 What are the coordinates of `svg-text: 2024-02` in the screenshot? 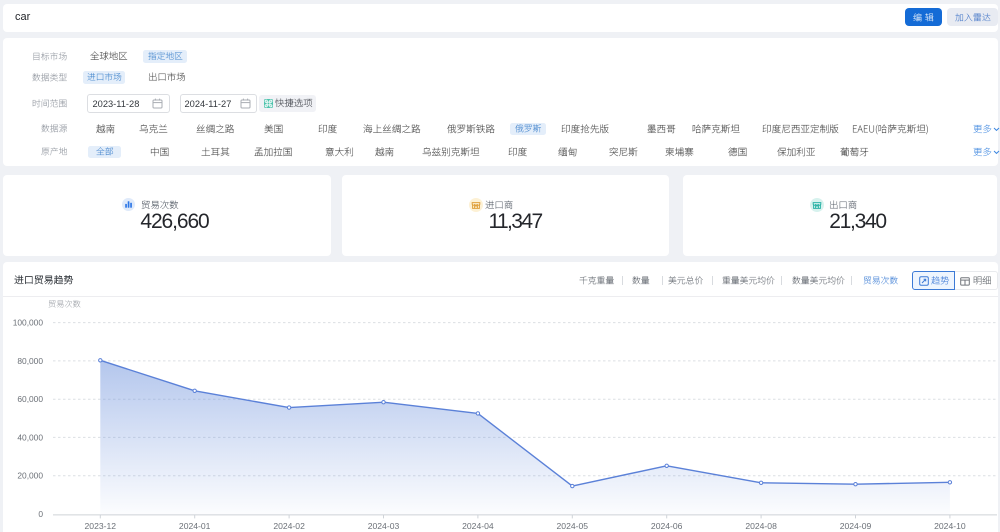 It's located at (289, 526).